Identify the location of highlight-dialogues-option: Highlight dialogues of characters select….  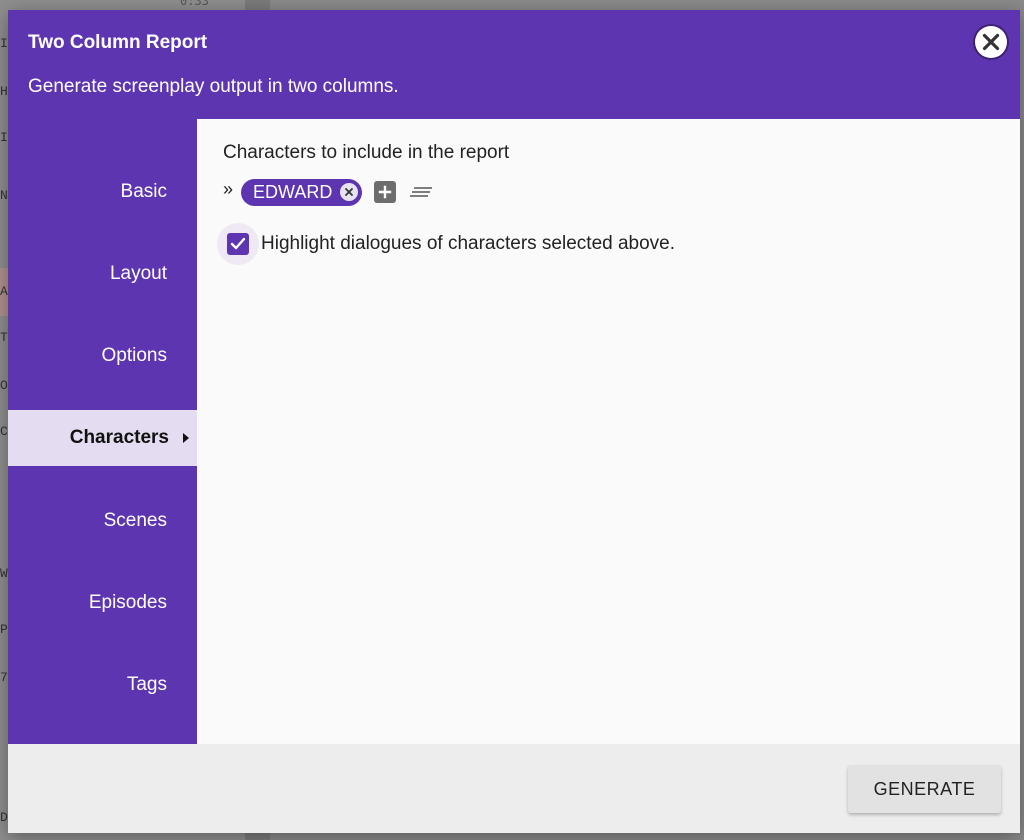
(446, 244).